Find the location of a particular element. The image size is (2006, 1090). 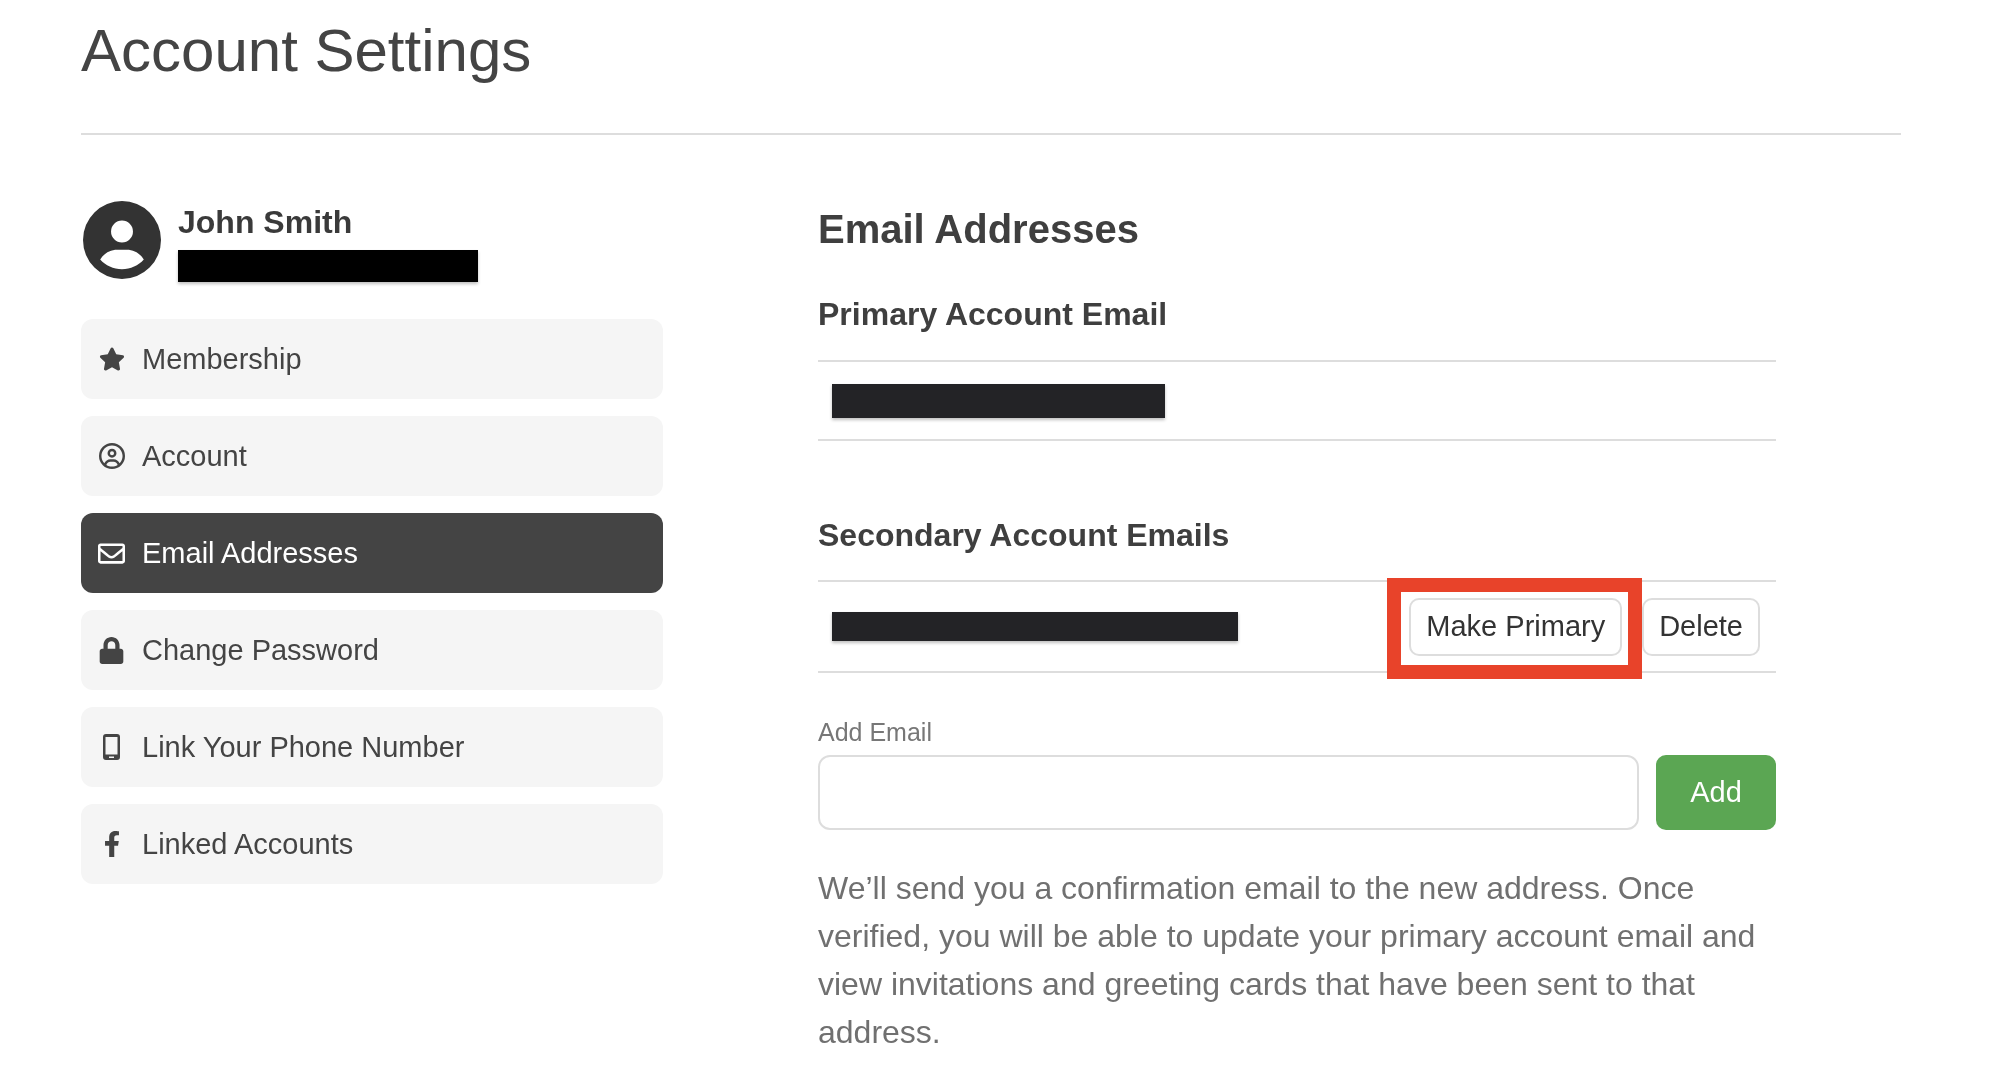

section-heading: Primary Account Email is located at coordinates (993, 314).